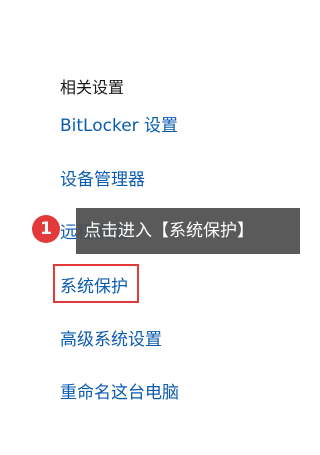  I want to click on advanced-system-settings-link: 高级系统设置, so click(111, 340).